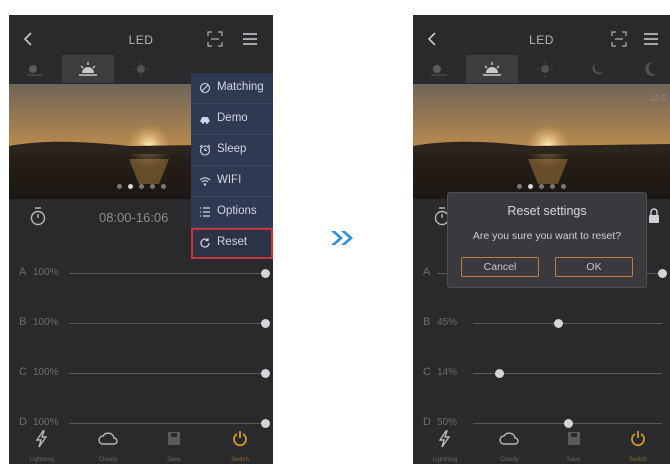 The width and height of the screenshot is (670, 464). I want to click on mode-sunset, so click(598, 69).